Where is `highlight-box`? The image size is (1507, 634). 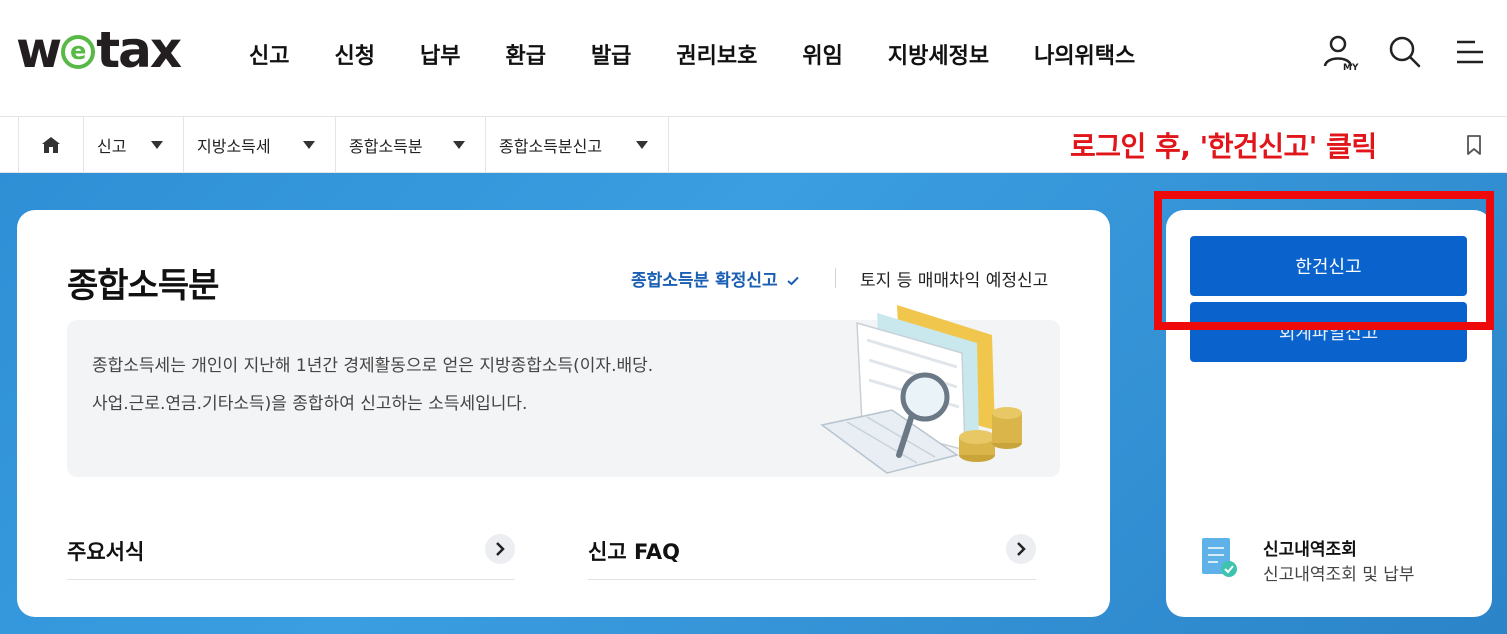
highlight-box is located at coordinates (1324, 260).